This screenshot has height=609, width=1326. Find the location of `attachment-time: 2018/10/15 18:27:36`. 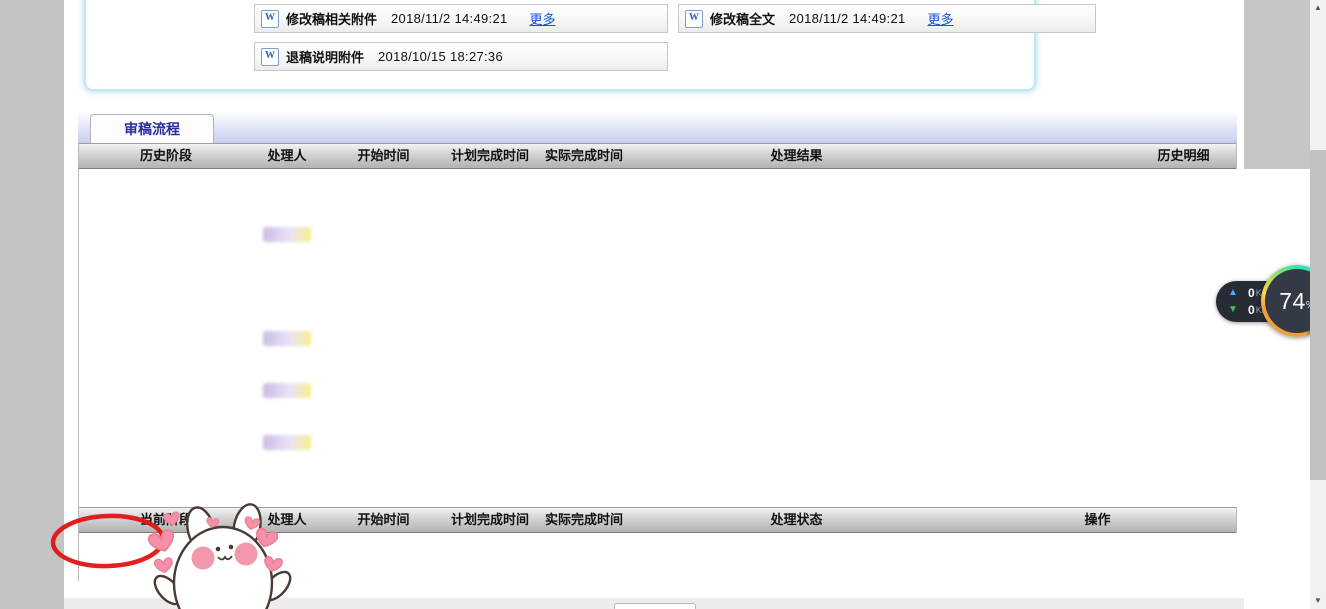

attachment-time: 2018/10/15 18:27:36 is located at coordinates (440, 56).